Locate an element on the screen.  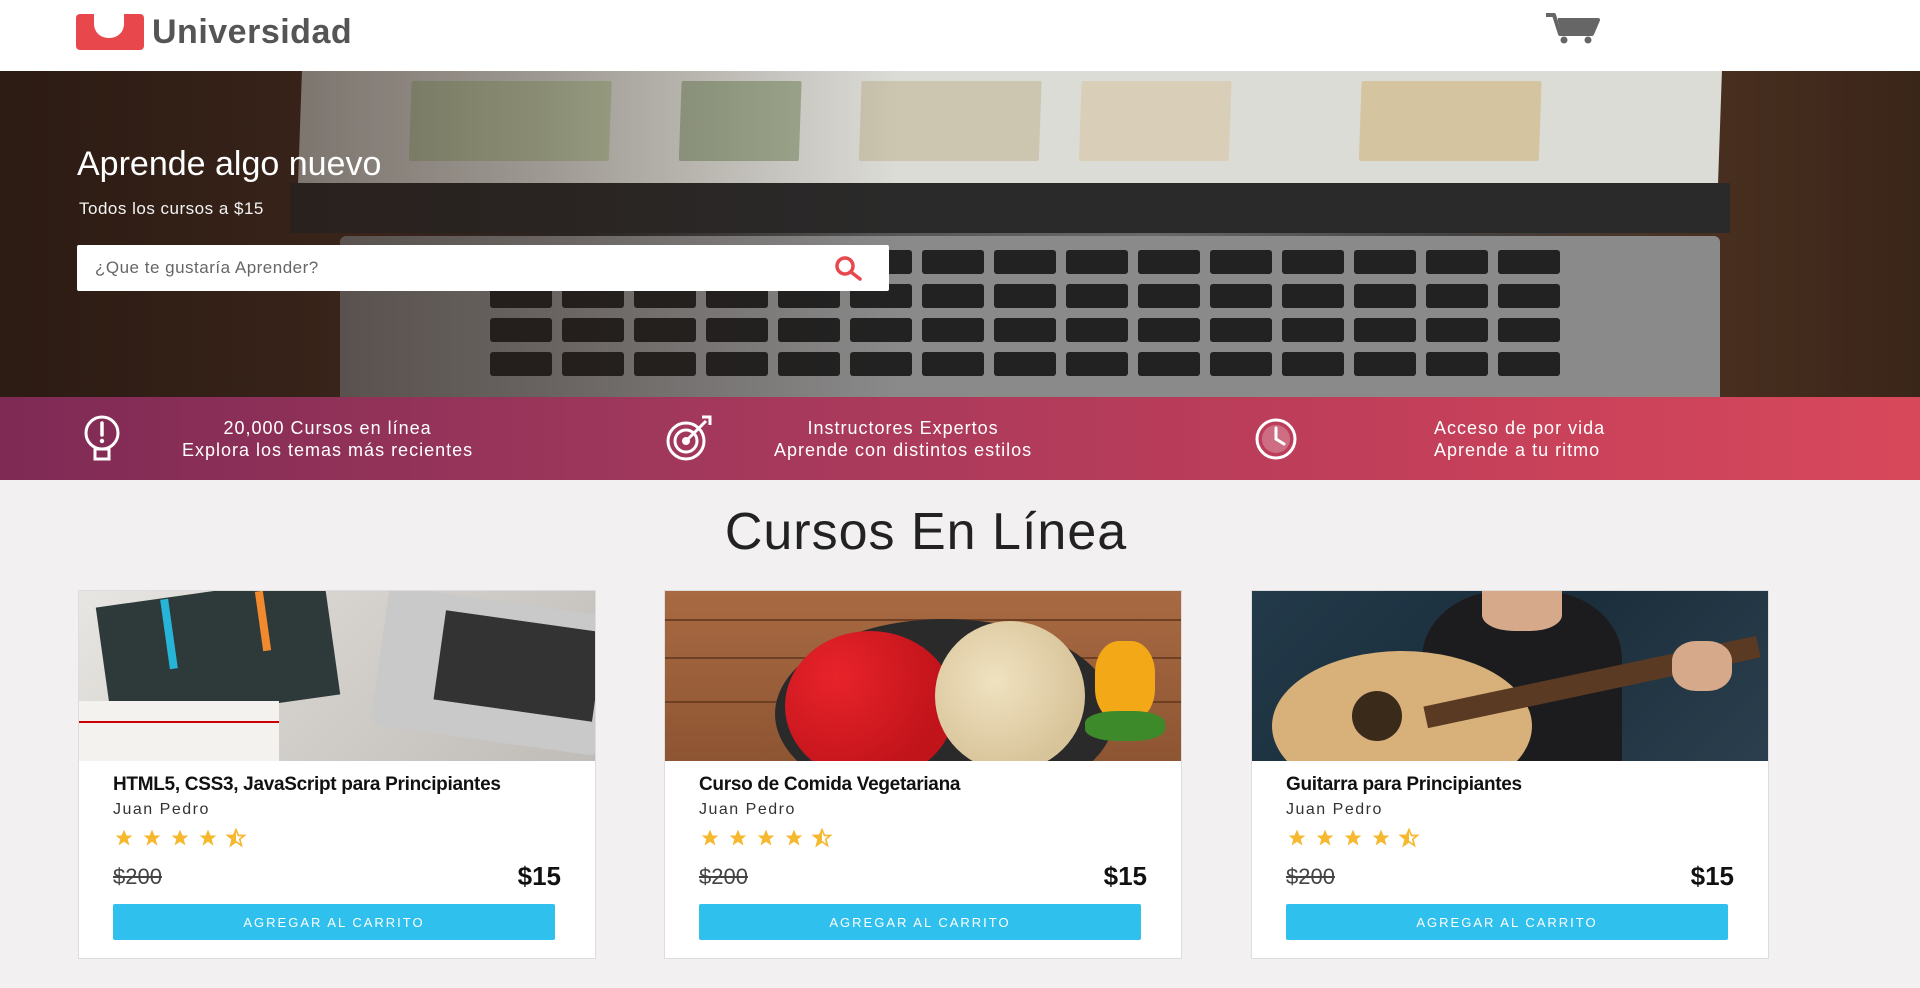
course-title: Curso de Comida Vegetariana is located at coordinates (923, 785).